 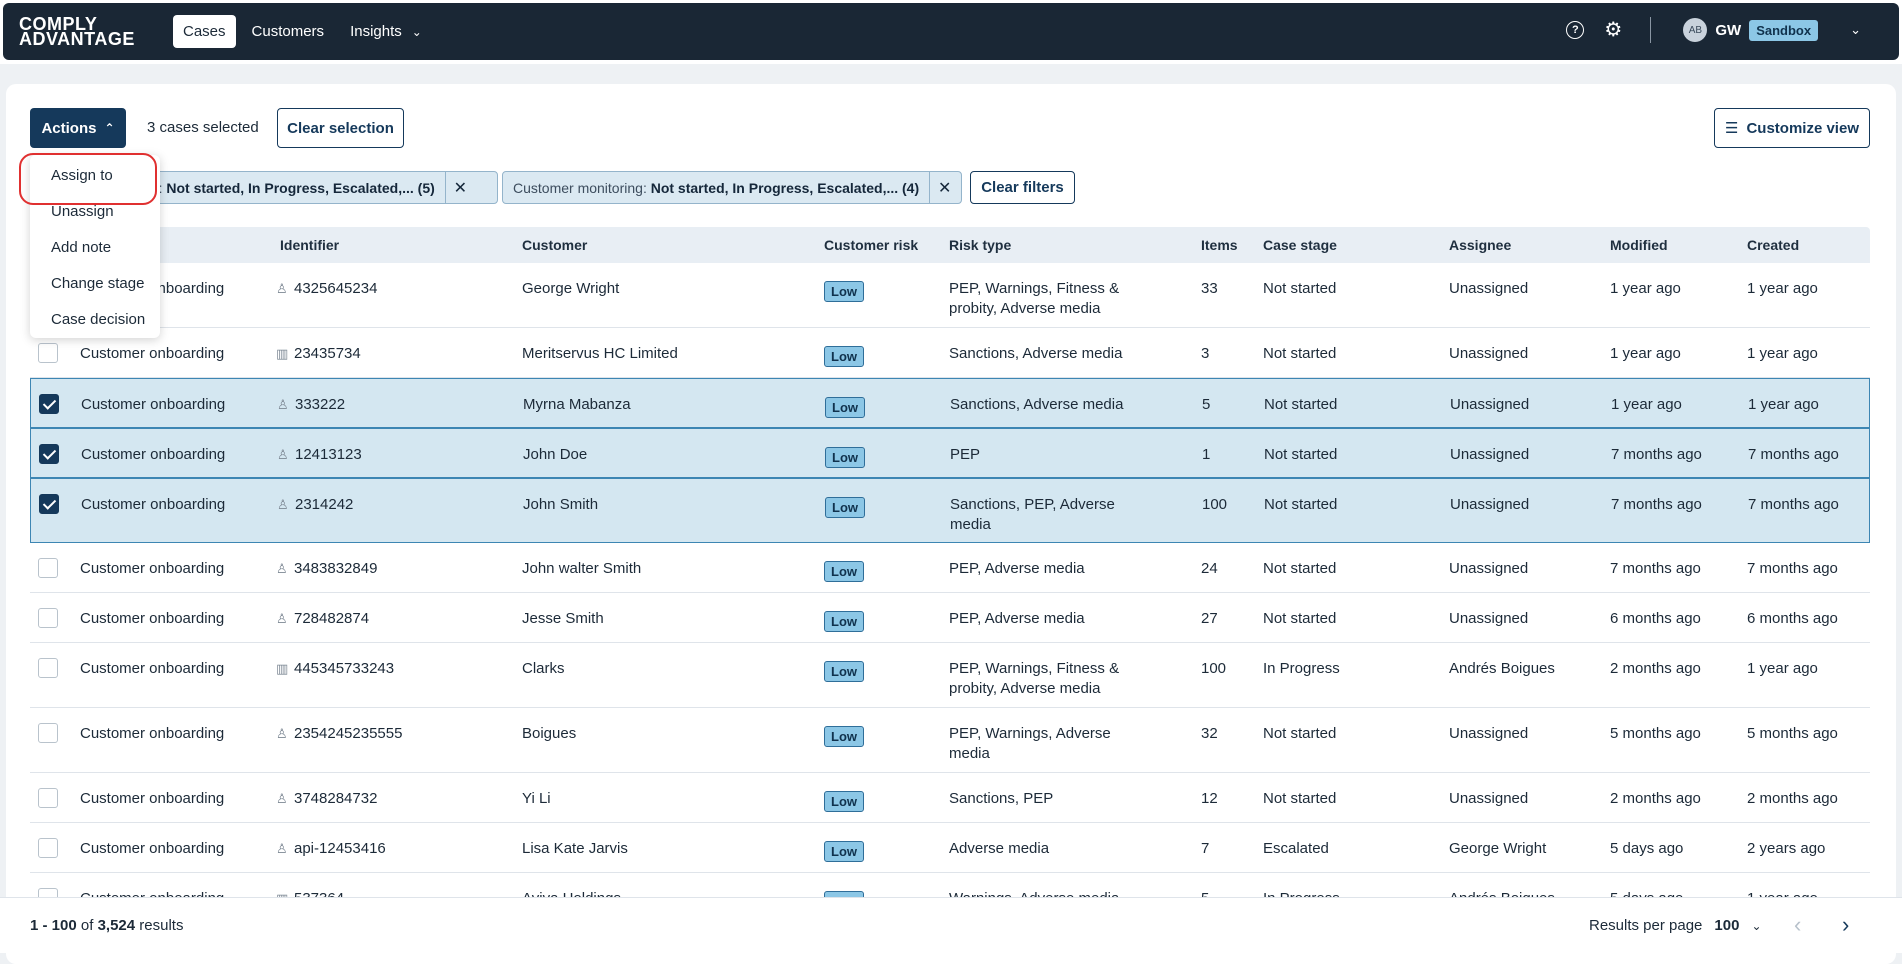 I want to click on risk-badge: Low, so click(x=844, y=621).